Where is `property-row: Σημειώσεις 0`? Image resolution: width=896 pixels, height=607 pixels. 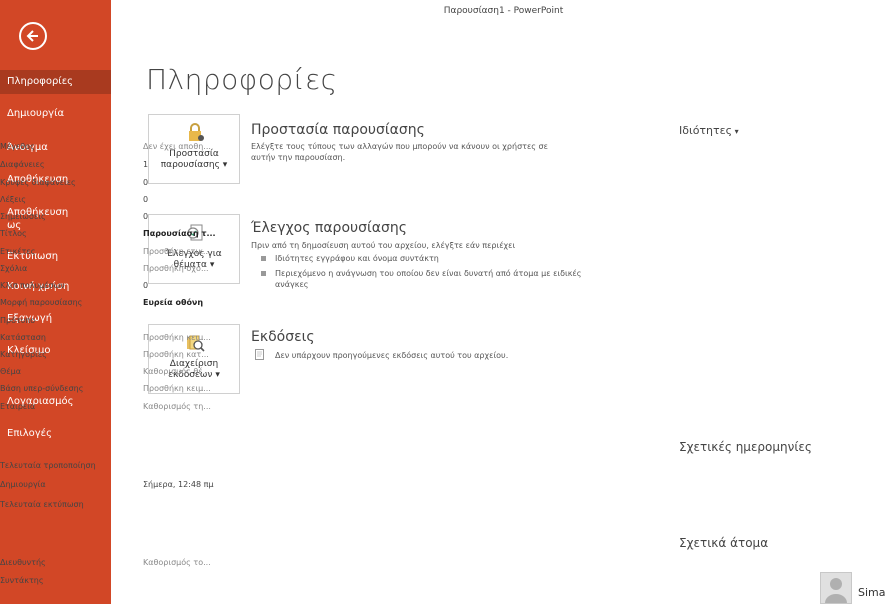
property-row: Σημειώσεις 0 is located at coordinates (108, 219).